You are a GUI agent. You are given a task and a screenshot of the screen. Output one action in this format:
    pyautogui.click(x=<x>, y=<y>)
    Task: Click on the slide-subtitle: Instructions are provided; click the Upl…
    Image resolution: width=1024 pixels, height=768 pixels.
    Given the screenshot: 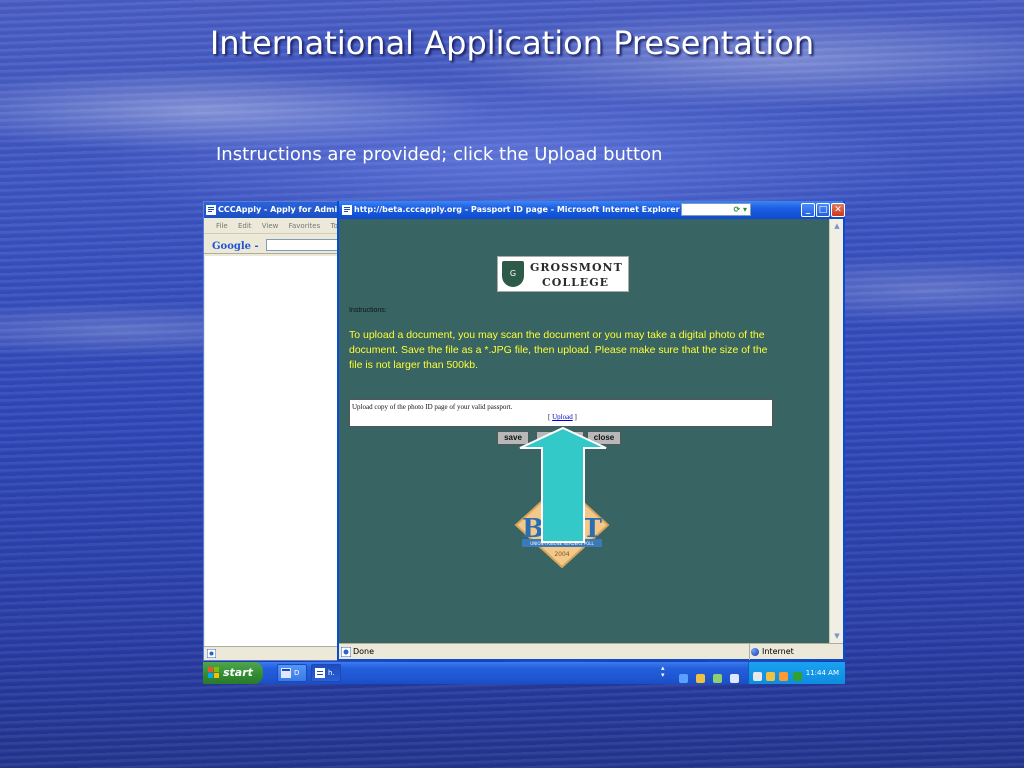 What is the action you would take?
    pyautogui.click(x=439, y=154)
    